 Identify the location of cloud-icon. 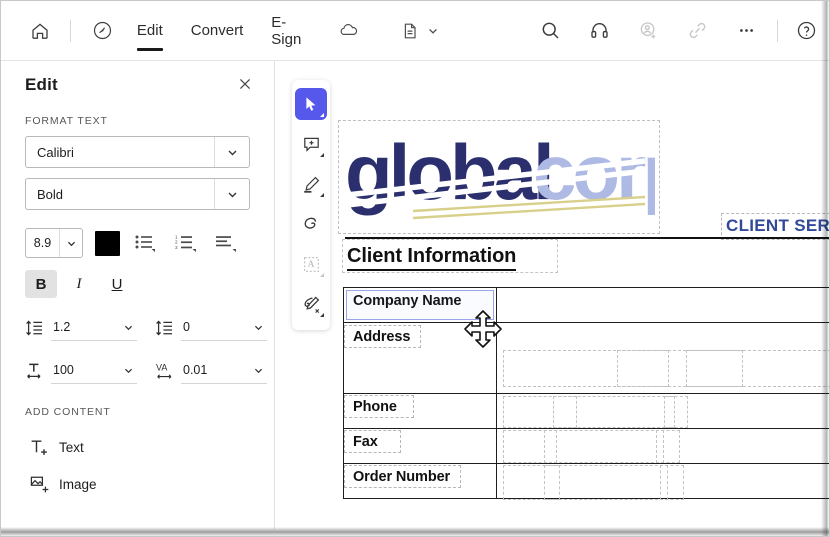
(349, 31).